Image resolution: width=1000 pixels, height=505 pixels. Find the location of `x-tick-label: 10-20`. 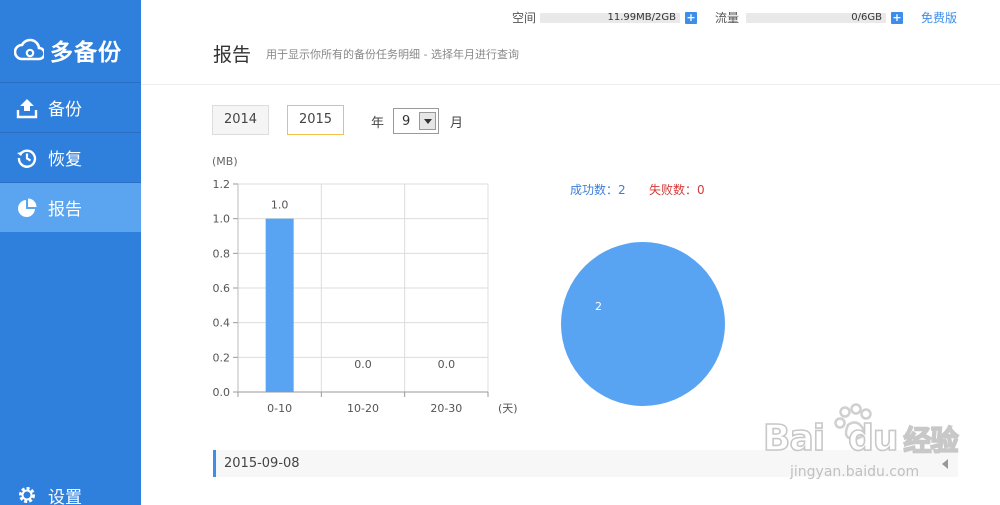

x-tick-label: 10-20 is located at coordinates (363, 408).